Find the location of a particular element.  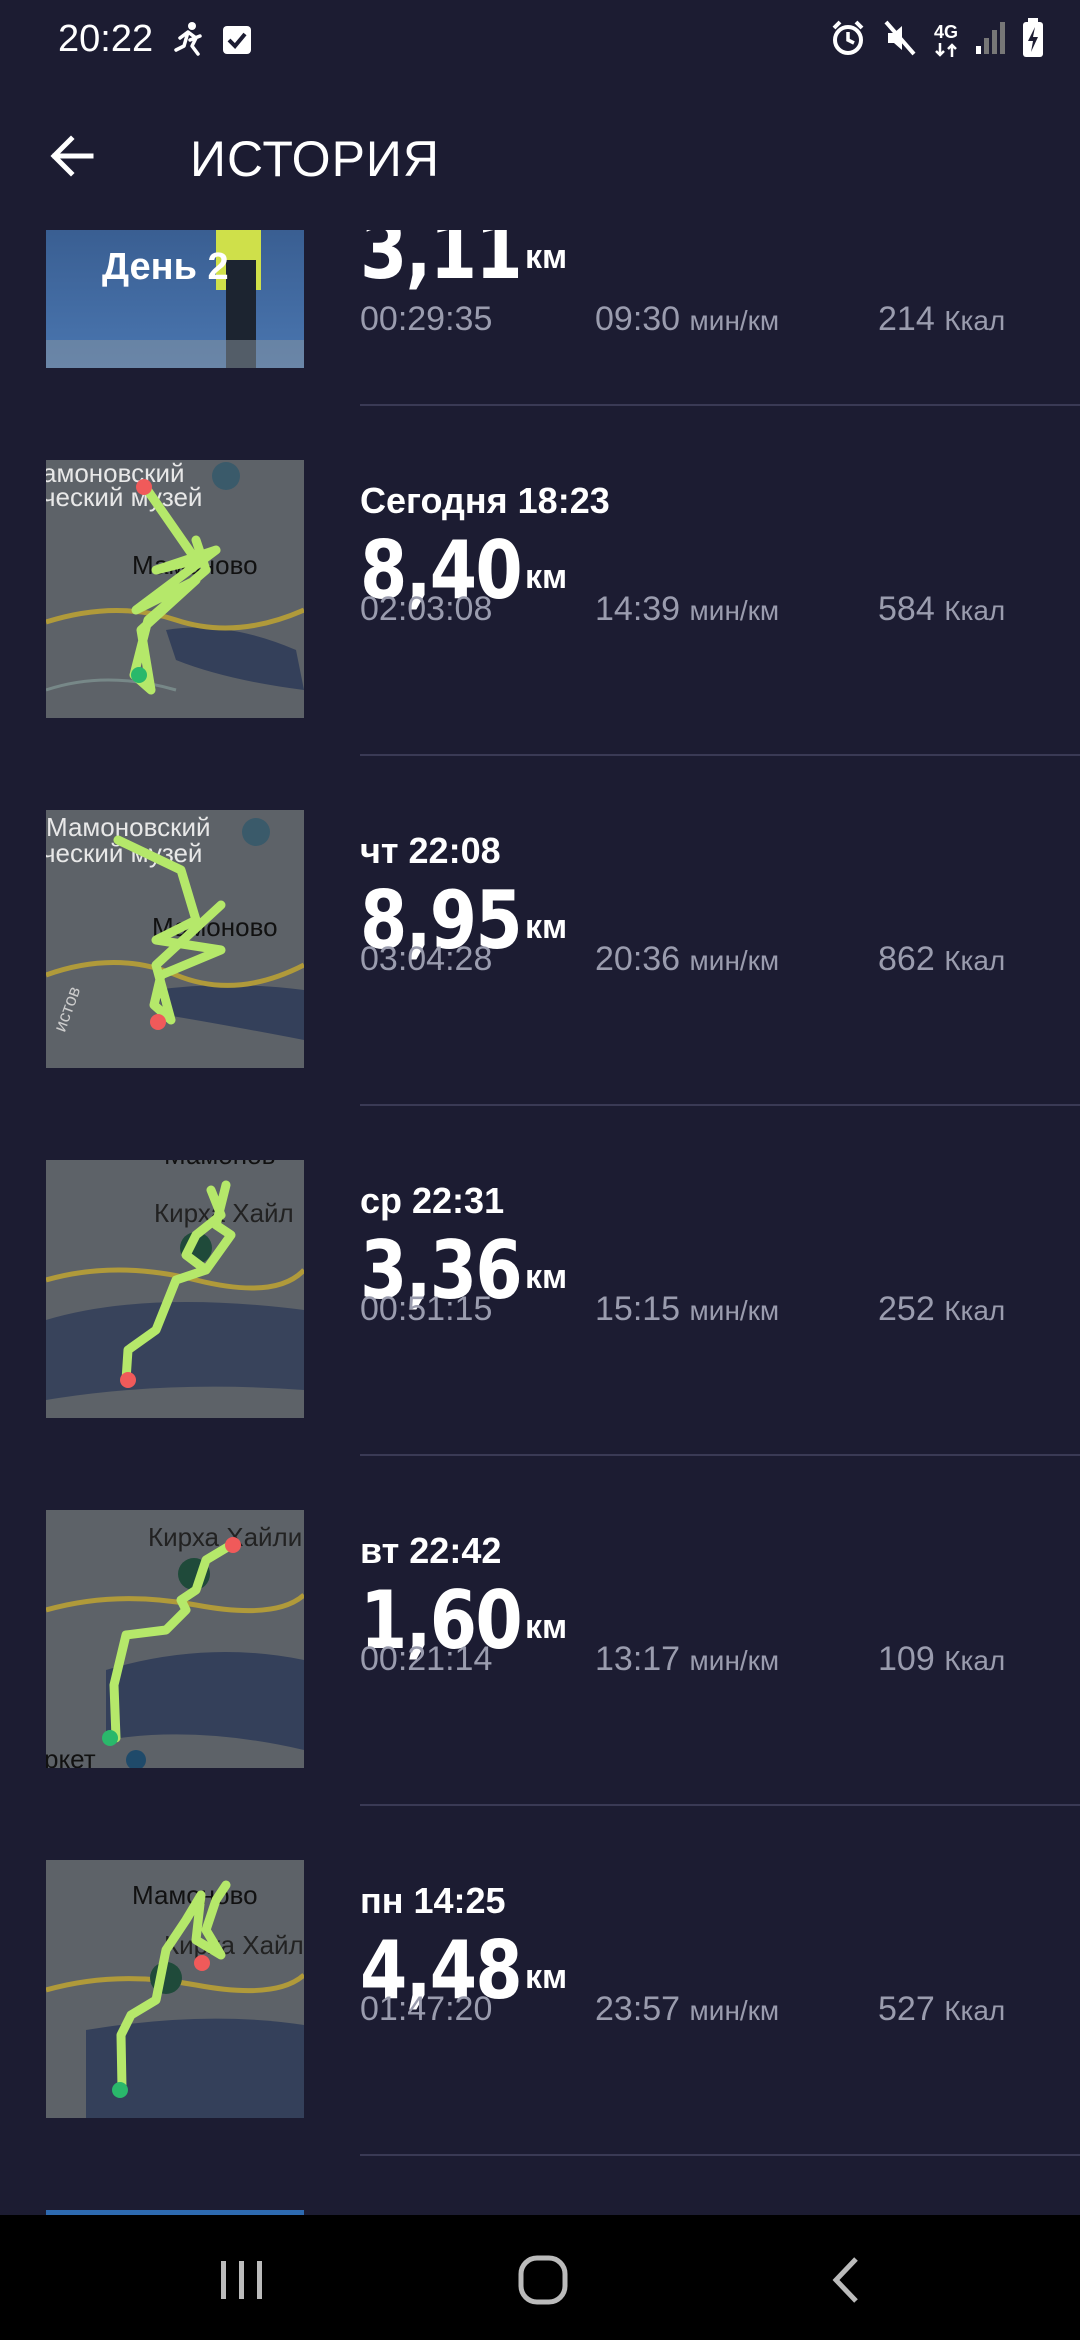

duration-value: 00:51:15 is located at coordinates (426, 1309).